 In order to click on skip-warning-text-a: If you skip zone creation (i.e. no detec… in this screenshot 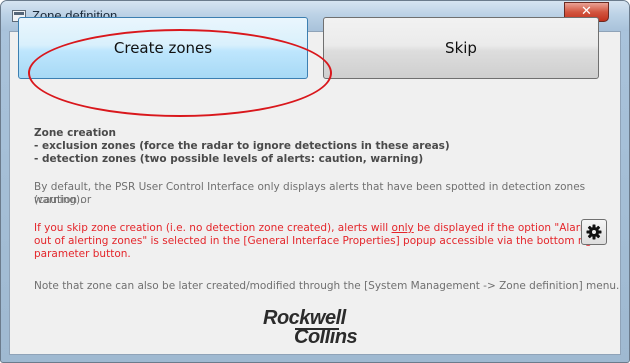, I will do `click(213, 228)`.